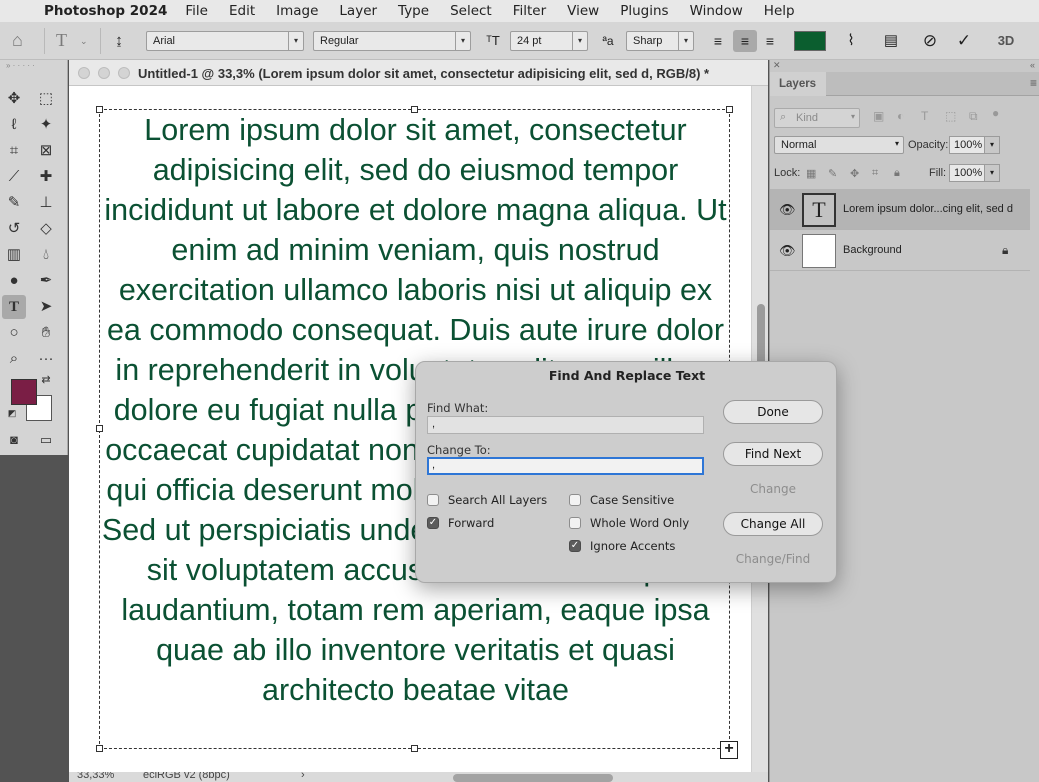  What do you see at coordinates (974, 173) in the screenshot?
I see `fill-input: 100% ▾` at bounding box center [974, 173].